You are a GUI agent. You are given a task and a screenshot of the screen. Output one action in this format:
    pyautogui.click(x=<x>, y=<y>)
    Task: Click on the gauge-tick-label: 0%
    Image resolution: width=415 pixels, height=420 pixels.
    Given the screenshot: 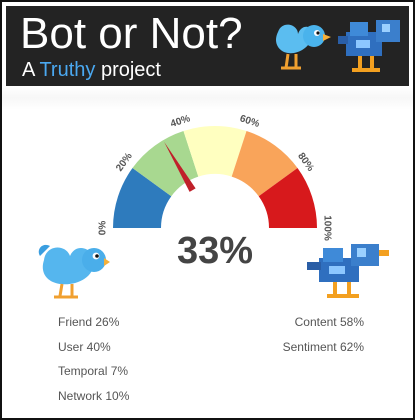 What is the action you would take?
    pyautogui.click(x=103, y=228)
    